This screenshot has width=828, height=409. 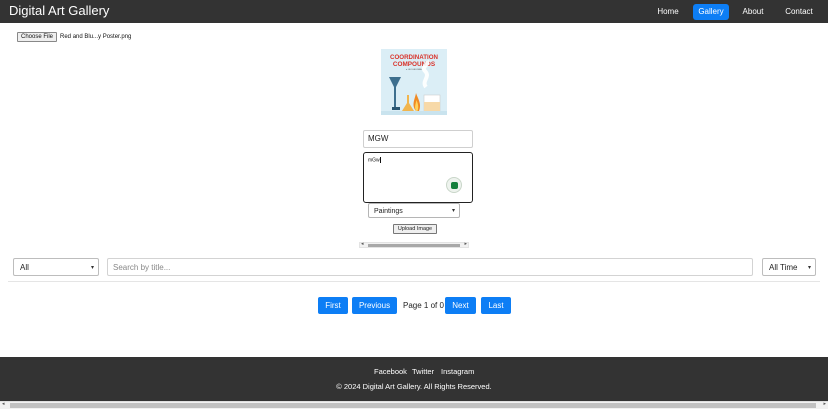 I want to click on nav-gallery: Gallery, so click(x=711, y=12).